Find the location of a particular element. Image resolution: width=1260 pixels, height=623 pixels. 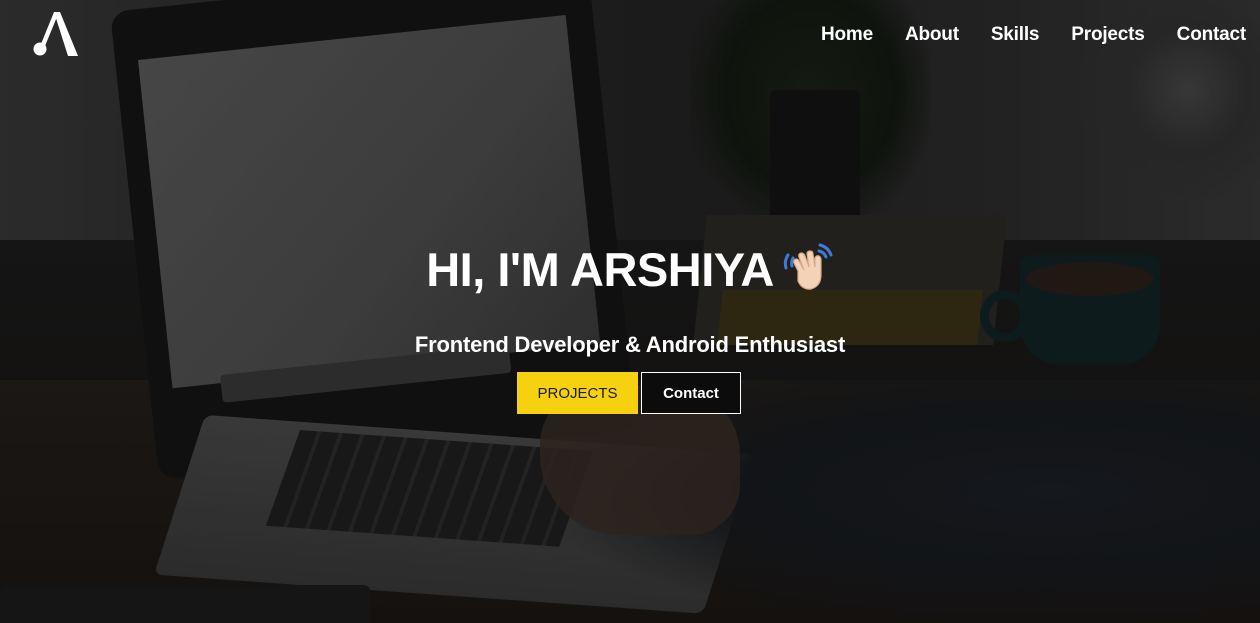

nav-link-skills: Skills is located at coordinates (1015, 35).